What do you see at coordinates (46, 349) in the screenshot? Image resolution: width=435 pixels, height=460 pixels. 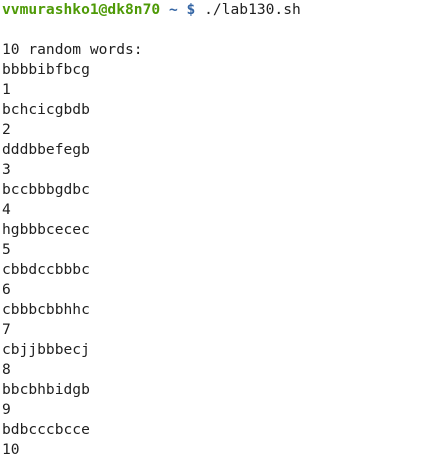 I see `output-line: cbjjbbbecj` at bounding box center [46, 349].